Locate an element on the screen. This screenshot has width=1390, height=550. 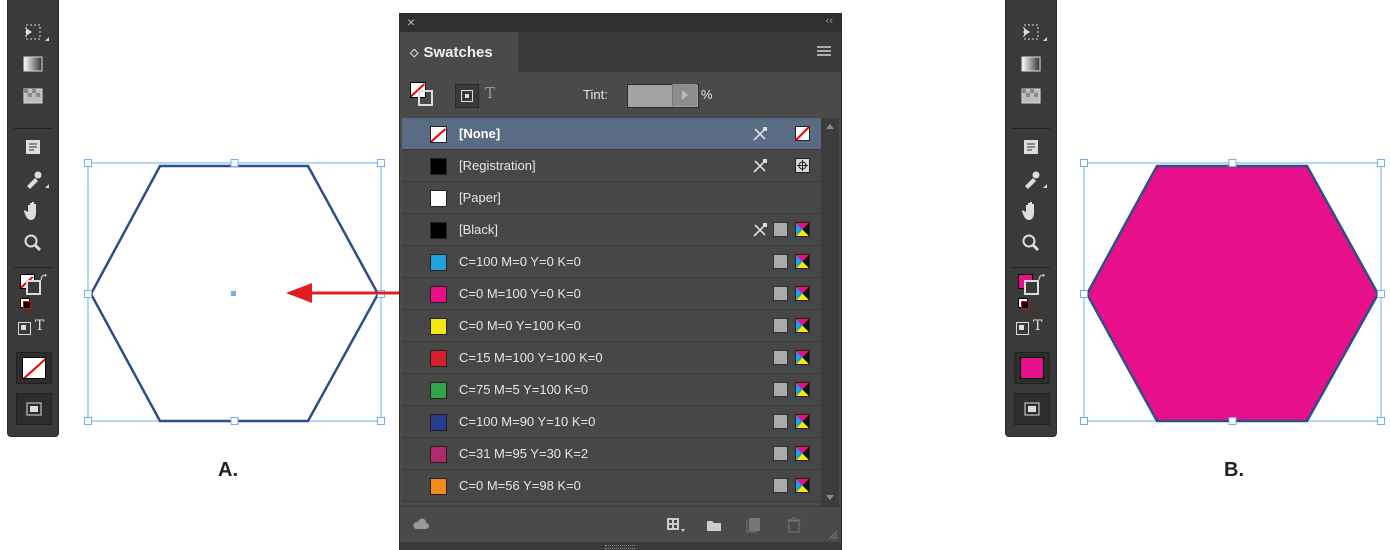
hexagon-b-shape is located at coordinates (1232, 293).